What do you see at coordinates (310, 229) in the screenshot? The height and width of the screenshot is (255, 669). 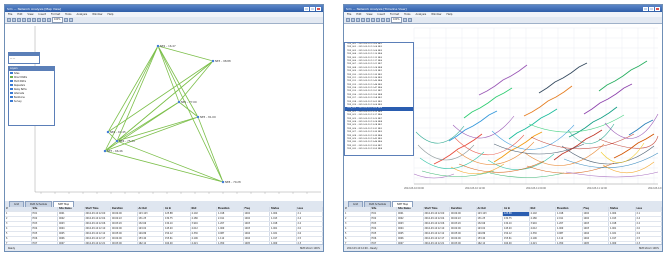 I see `table-cell: 2.0` at bounding box center [310, 229].